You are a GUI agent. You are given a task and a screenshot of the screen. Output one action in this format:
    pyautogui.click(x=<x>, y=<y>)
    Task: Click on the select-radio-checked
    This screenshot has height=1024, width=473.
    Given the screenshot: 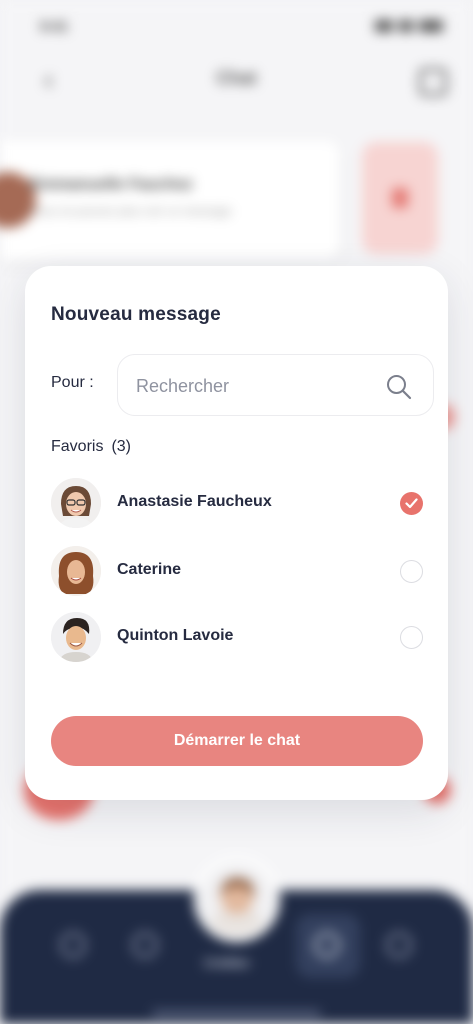 What is the action you would take?
    pyautogui.click(x=411, y=503)
    